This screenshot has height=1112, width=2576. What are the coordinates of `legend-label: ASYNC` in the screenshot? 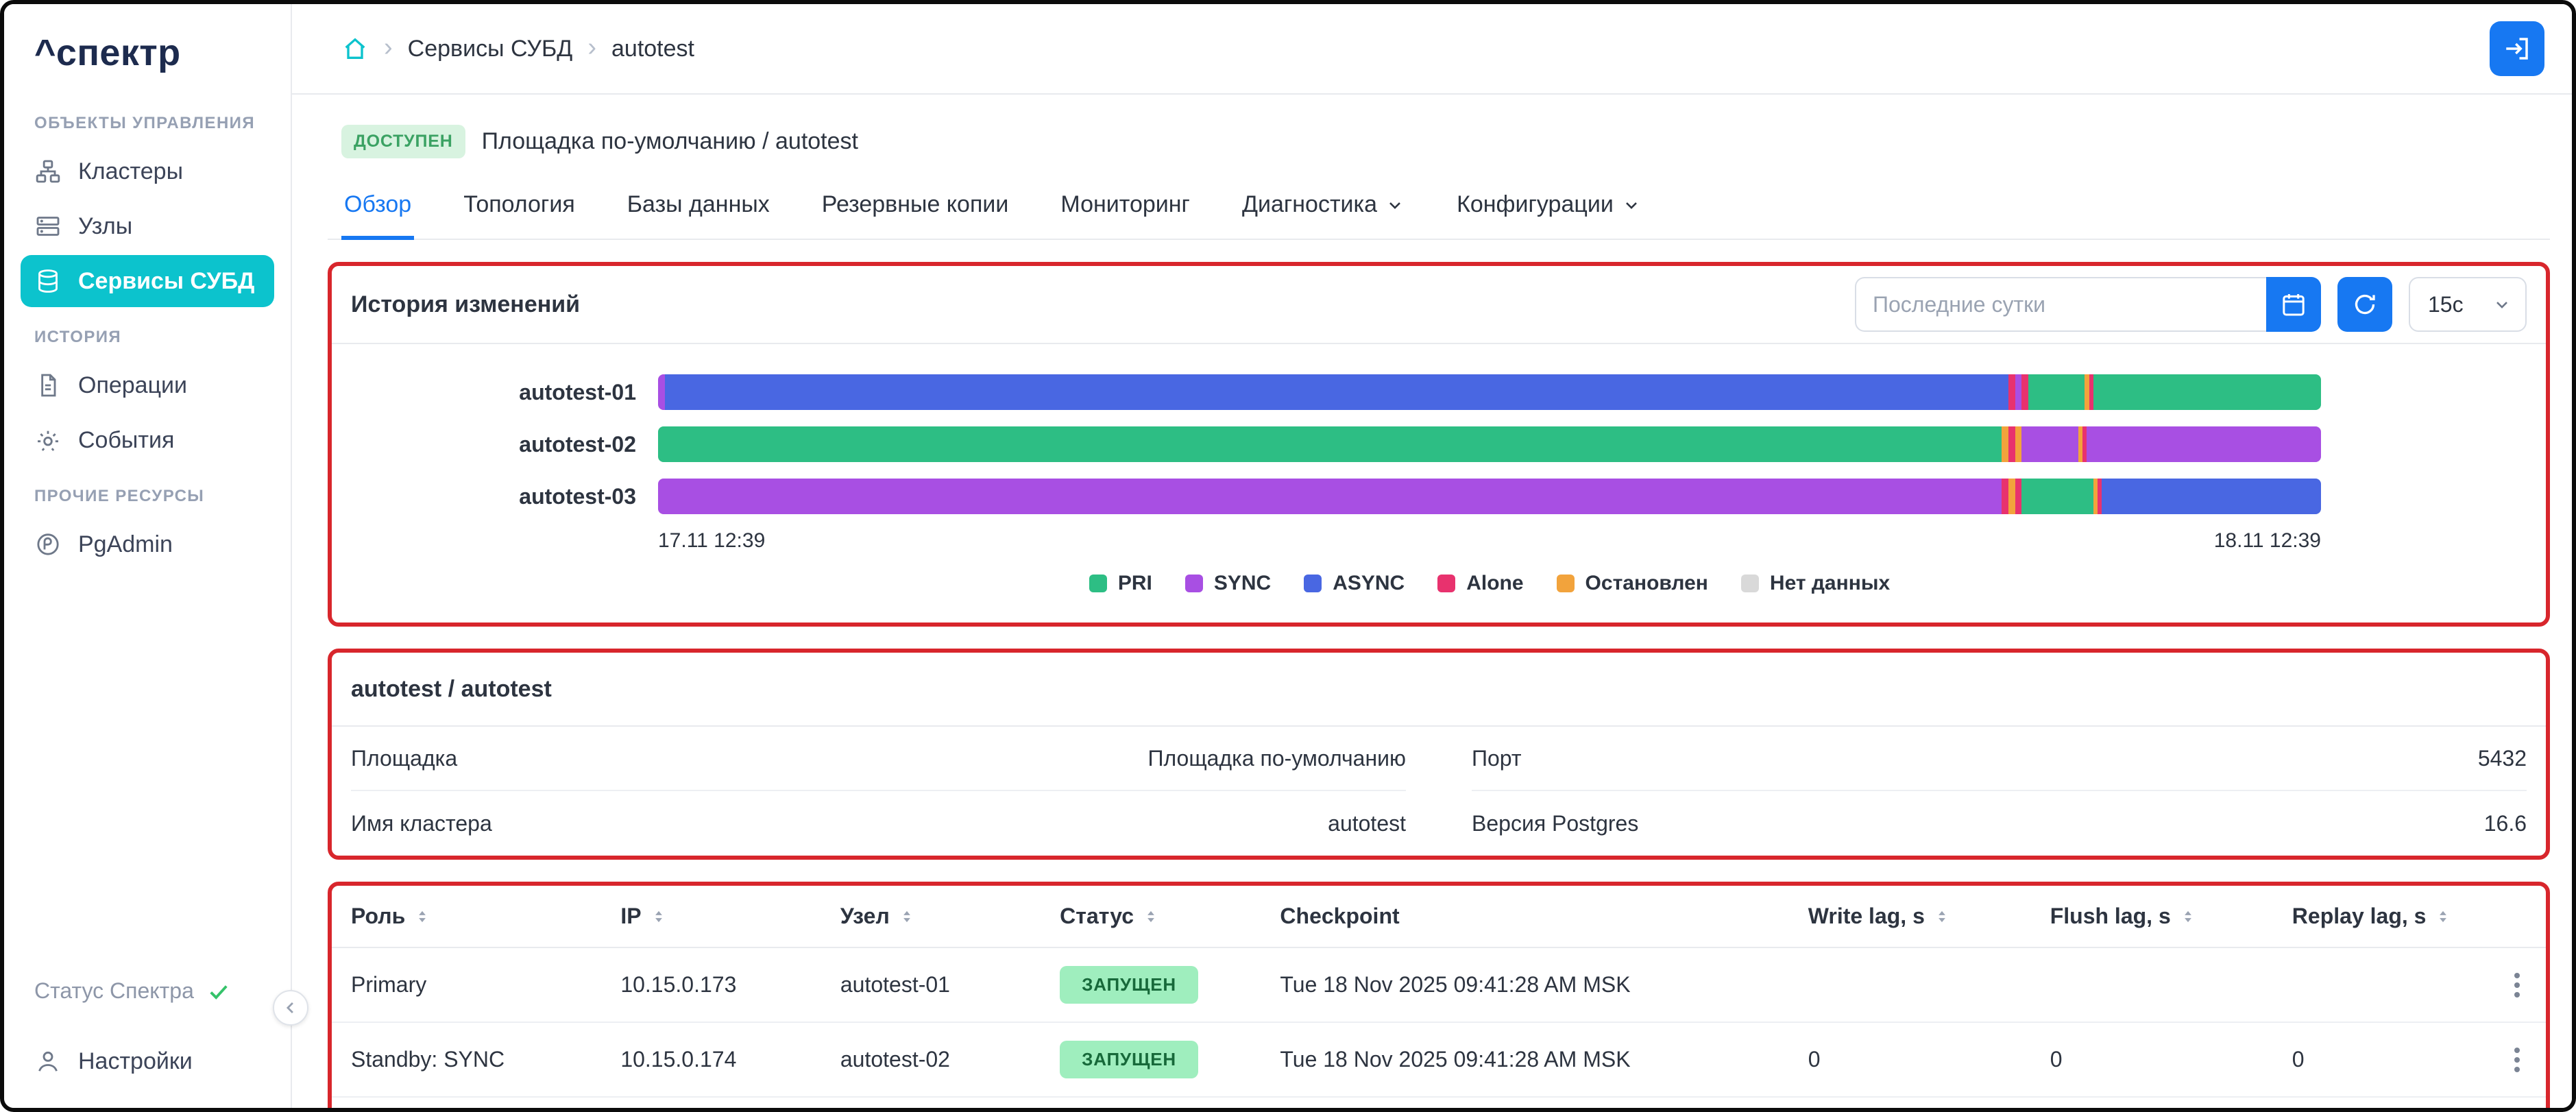 It's located at (1369, 583).